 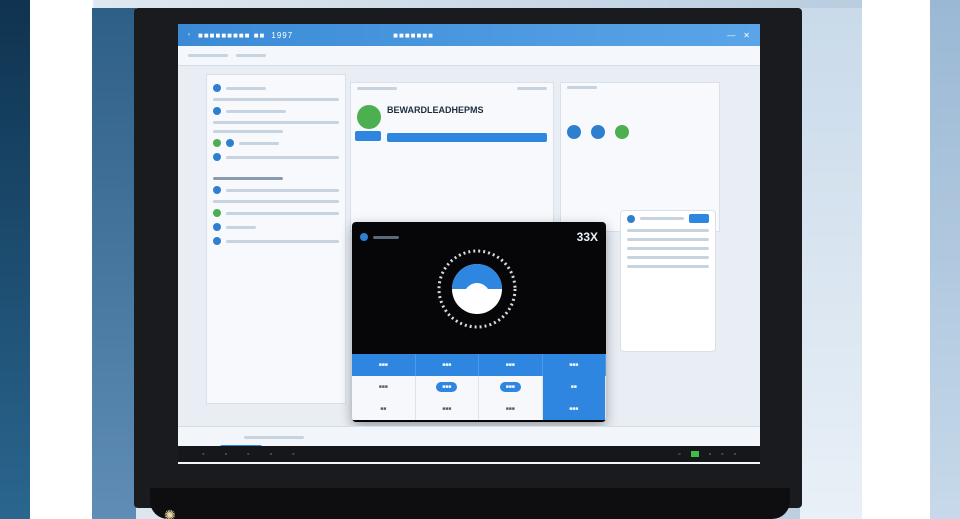 What do you see at coordinates (368, 136) in the screenshot?
I see `status-badge` at bounding box center [368, 136].